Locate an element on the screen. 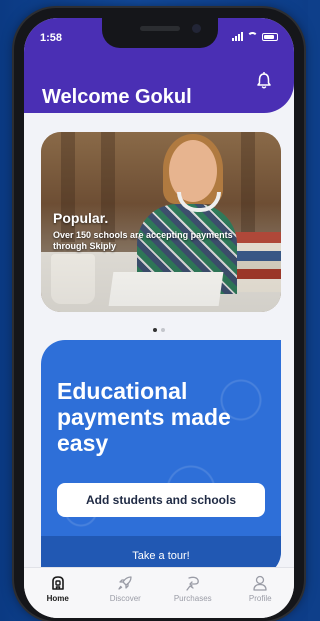 This screenshot has height=621, width=320. speaker is located at coordinates (160, 28).